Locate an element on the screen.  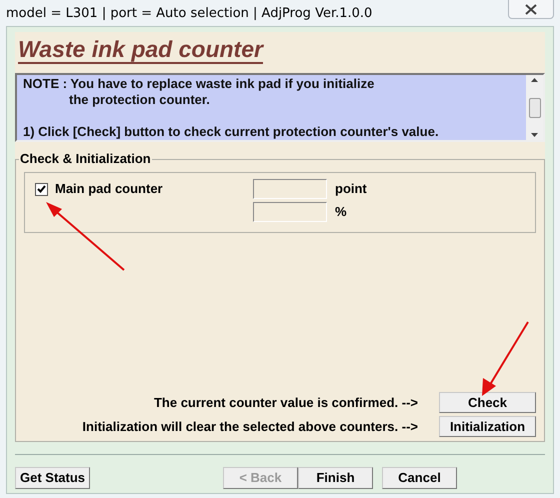
close-button is located at coordinates (531, 9).